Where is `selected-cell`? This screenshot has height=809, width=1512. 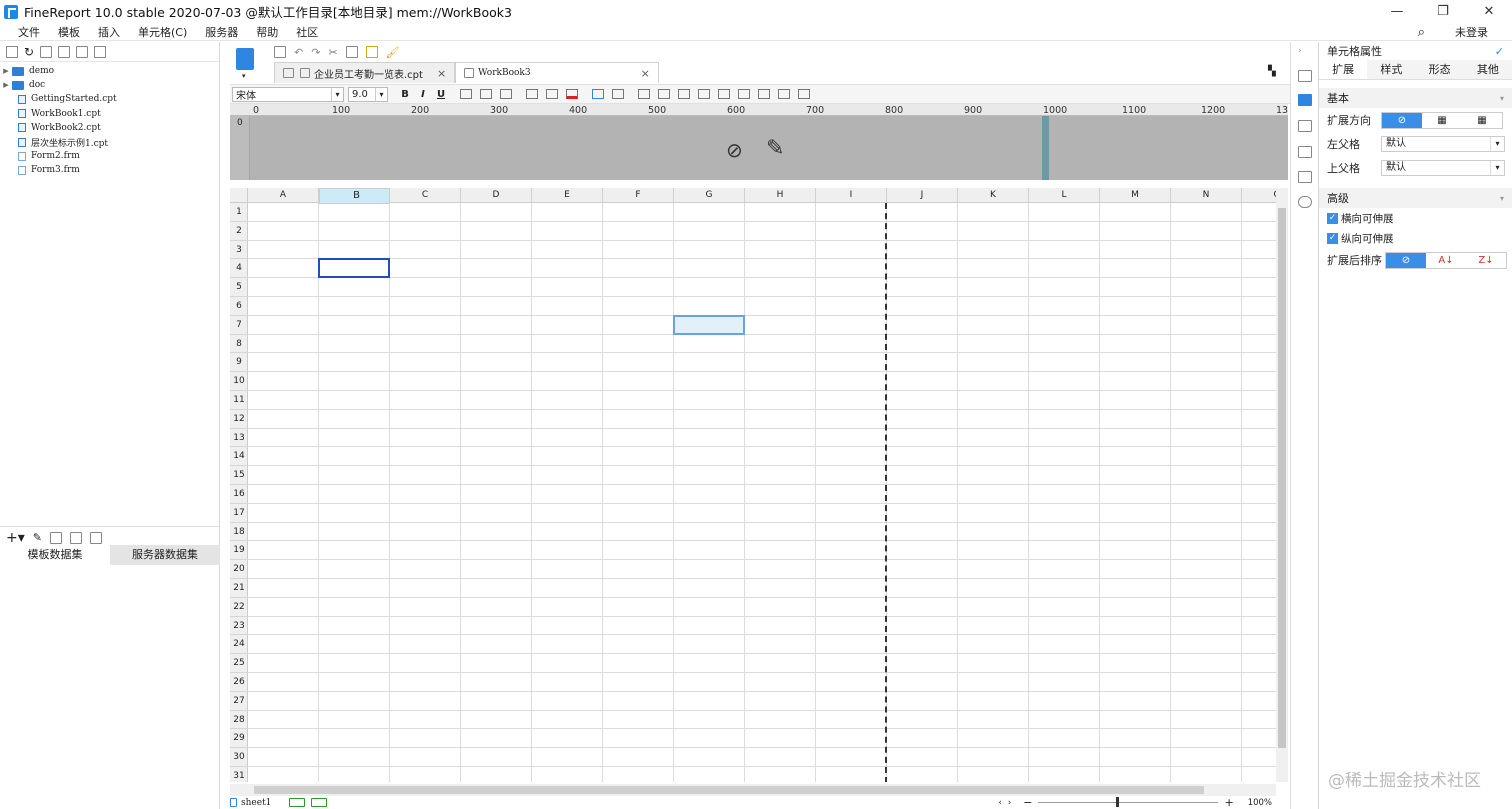 selected-cell is located at coordinates (354, 268).